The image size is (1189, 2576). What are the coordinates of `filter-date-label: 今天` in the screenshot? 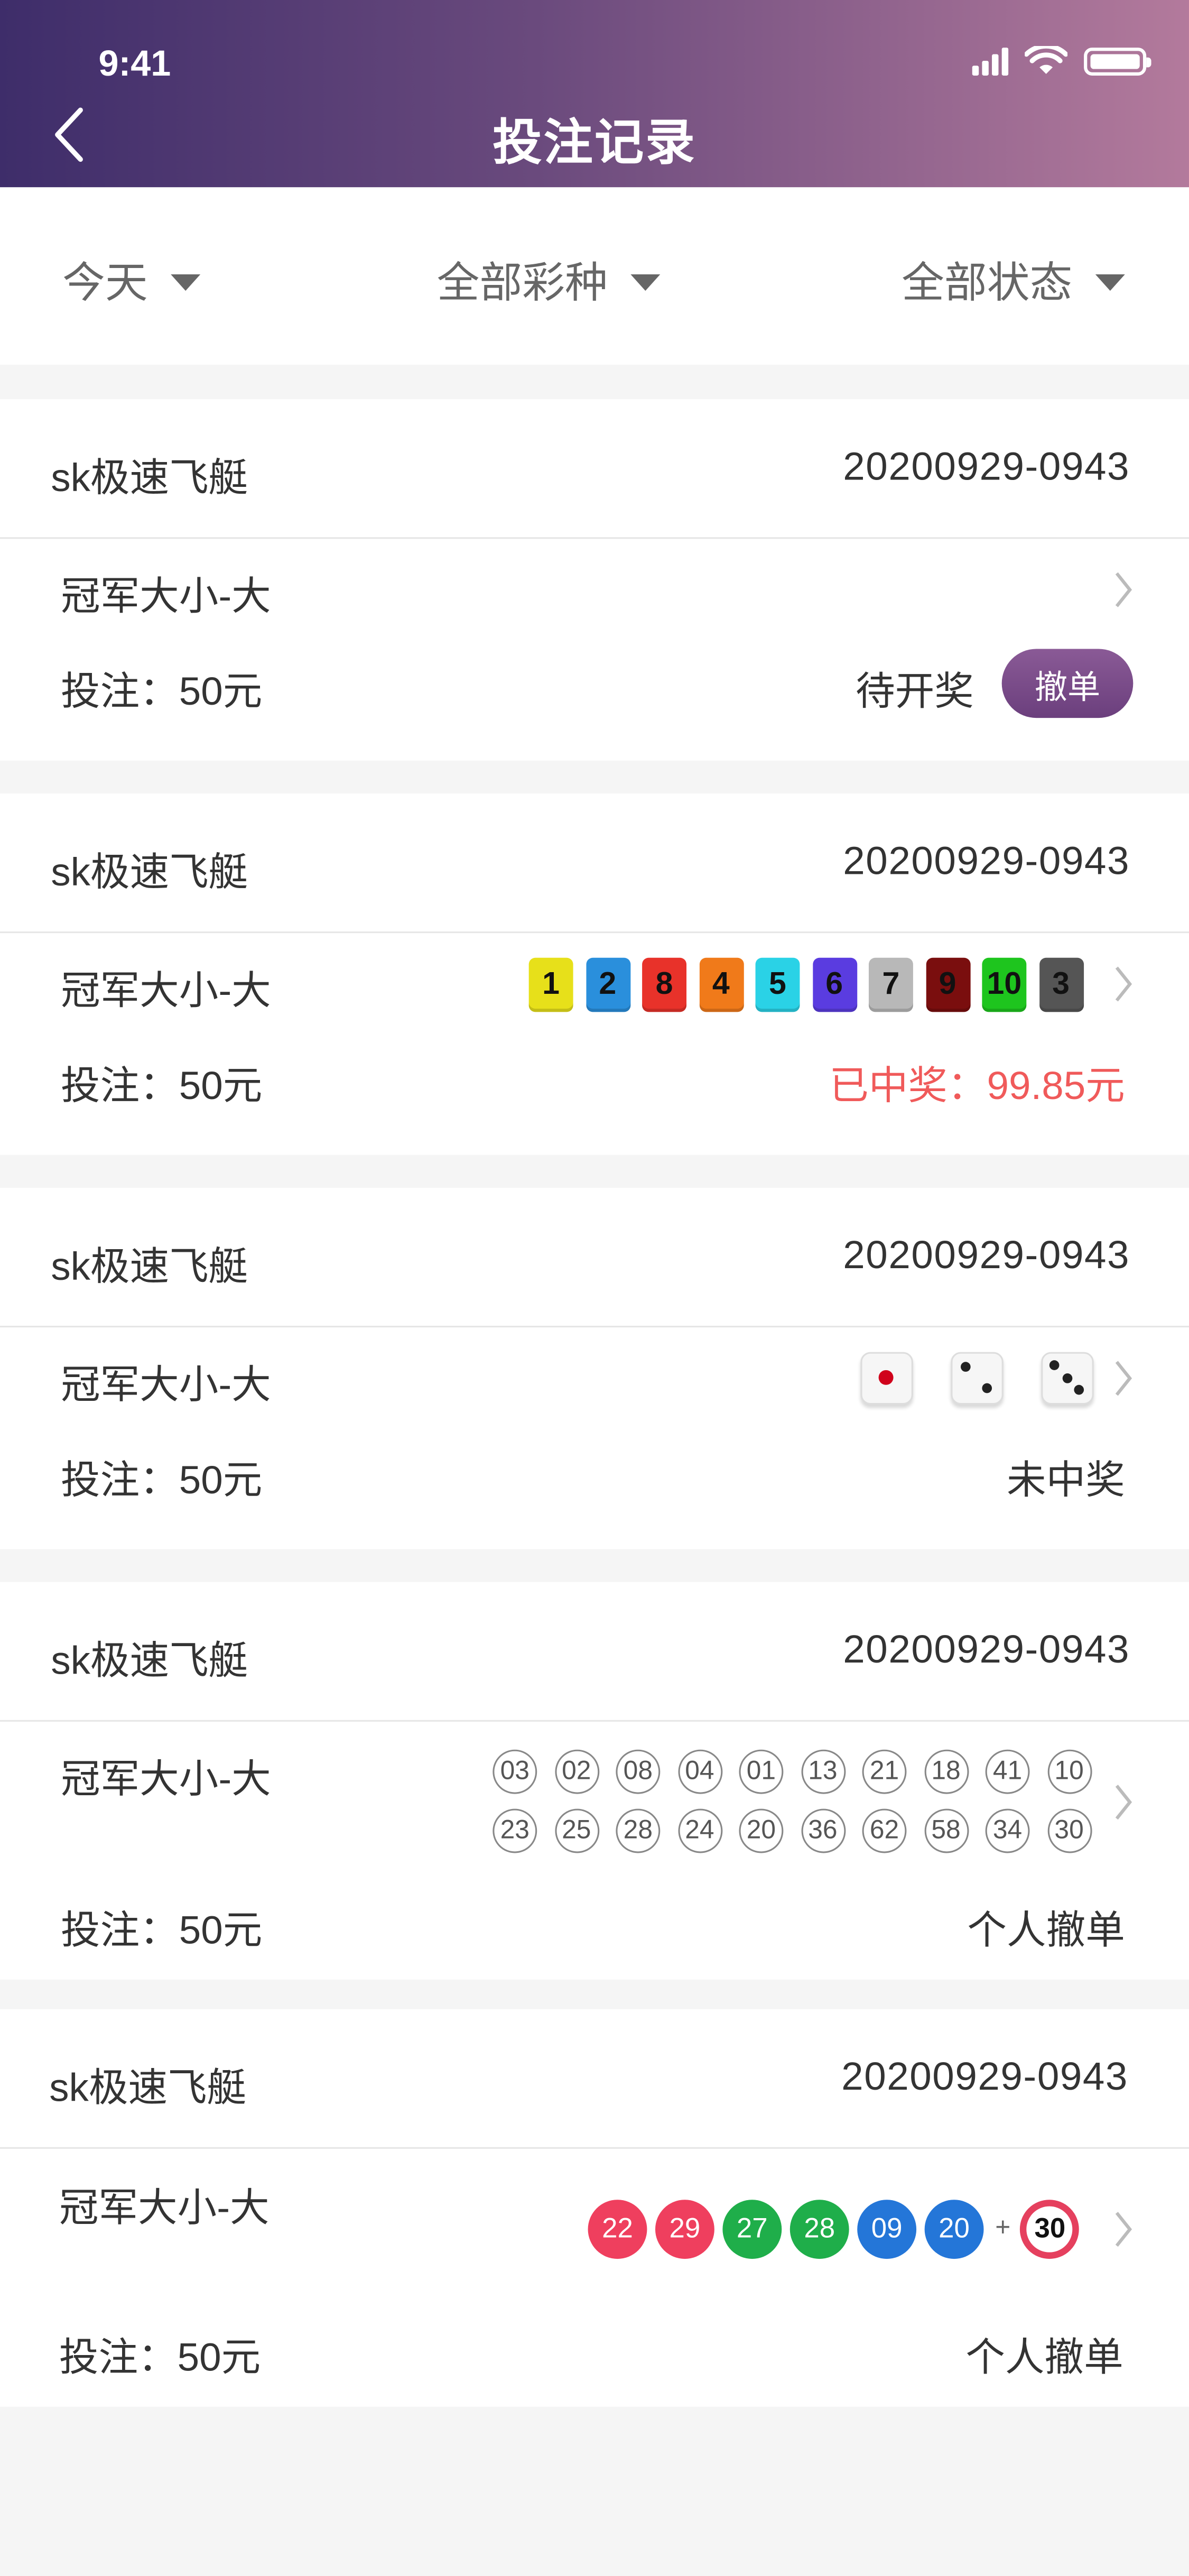 It's located at (105, 282).